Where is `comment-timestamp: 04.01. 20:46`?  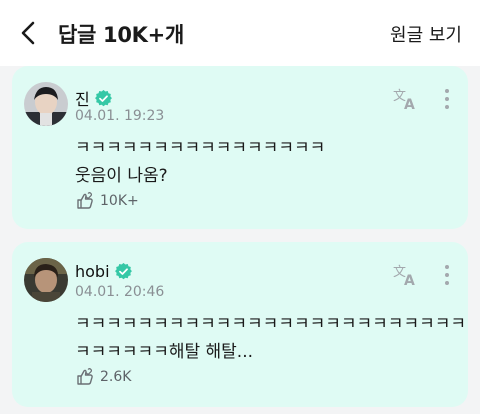 comment-timestamp: 04.01. 20:46 is located at coordinates (120, 292).